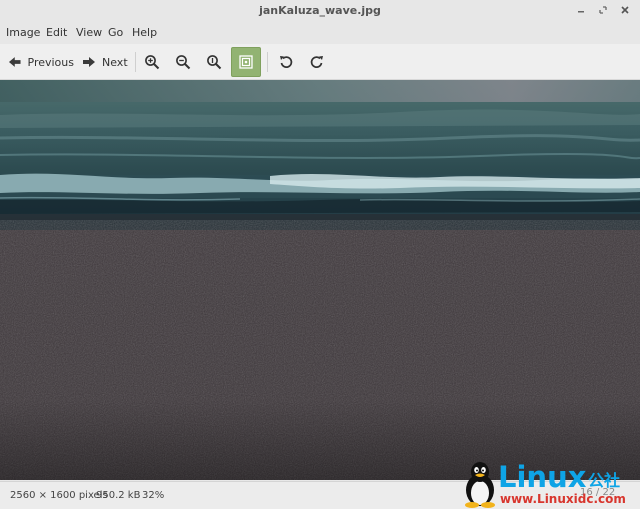 This screenshot has height=509, width=640. Describe the element at coordinates (14, 62) in the screenshot. I see `arrow-left-icon` at that location.